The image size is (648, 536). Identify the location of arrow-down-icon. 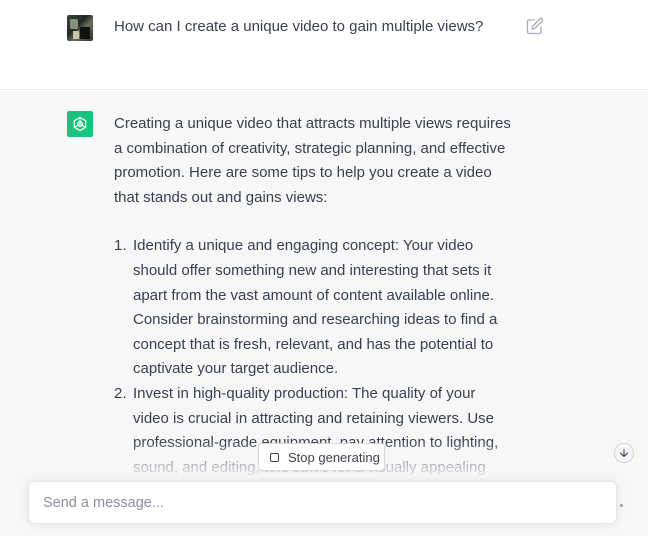
(624, 453).